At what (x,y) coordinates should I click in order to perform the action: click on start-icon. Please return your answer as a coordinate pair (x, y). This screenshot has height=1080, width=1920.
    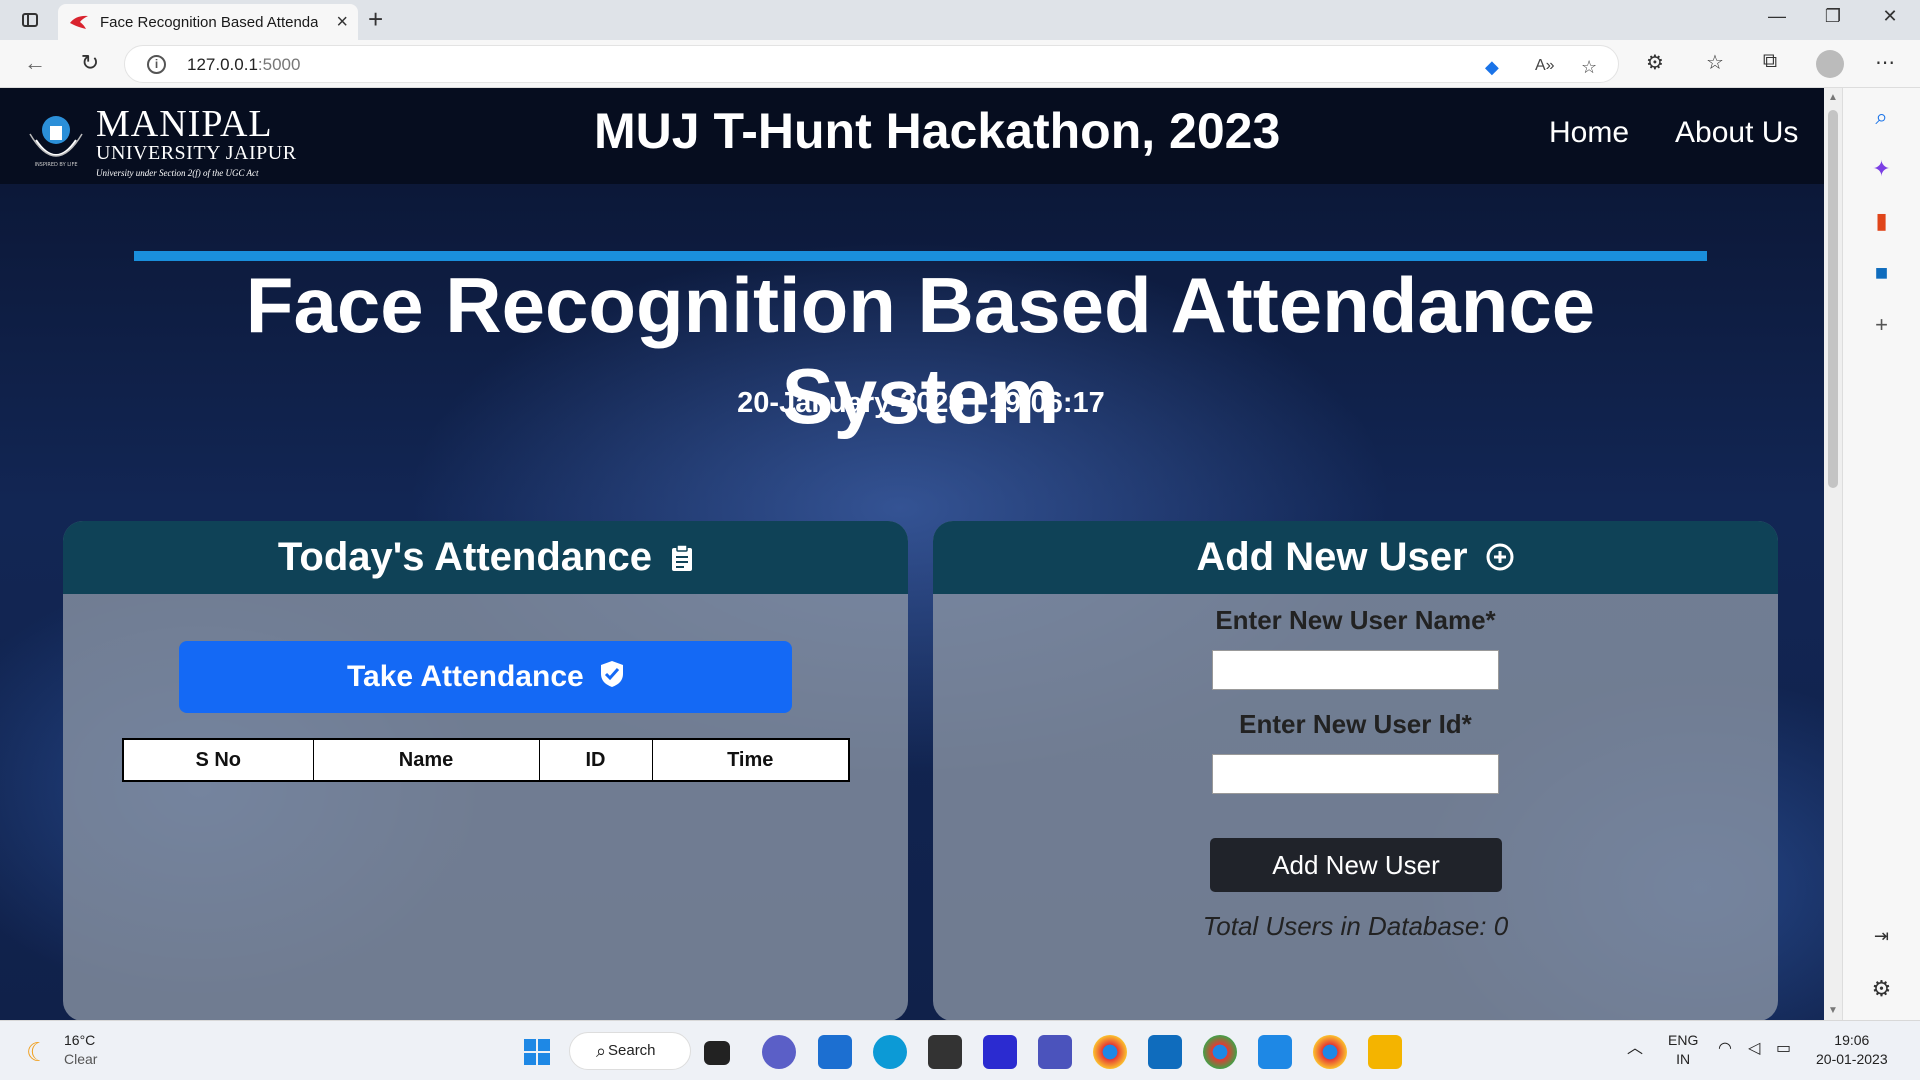
    Looking at the image, I should click on (537, 1052).